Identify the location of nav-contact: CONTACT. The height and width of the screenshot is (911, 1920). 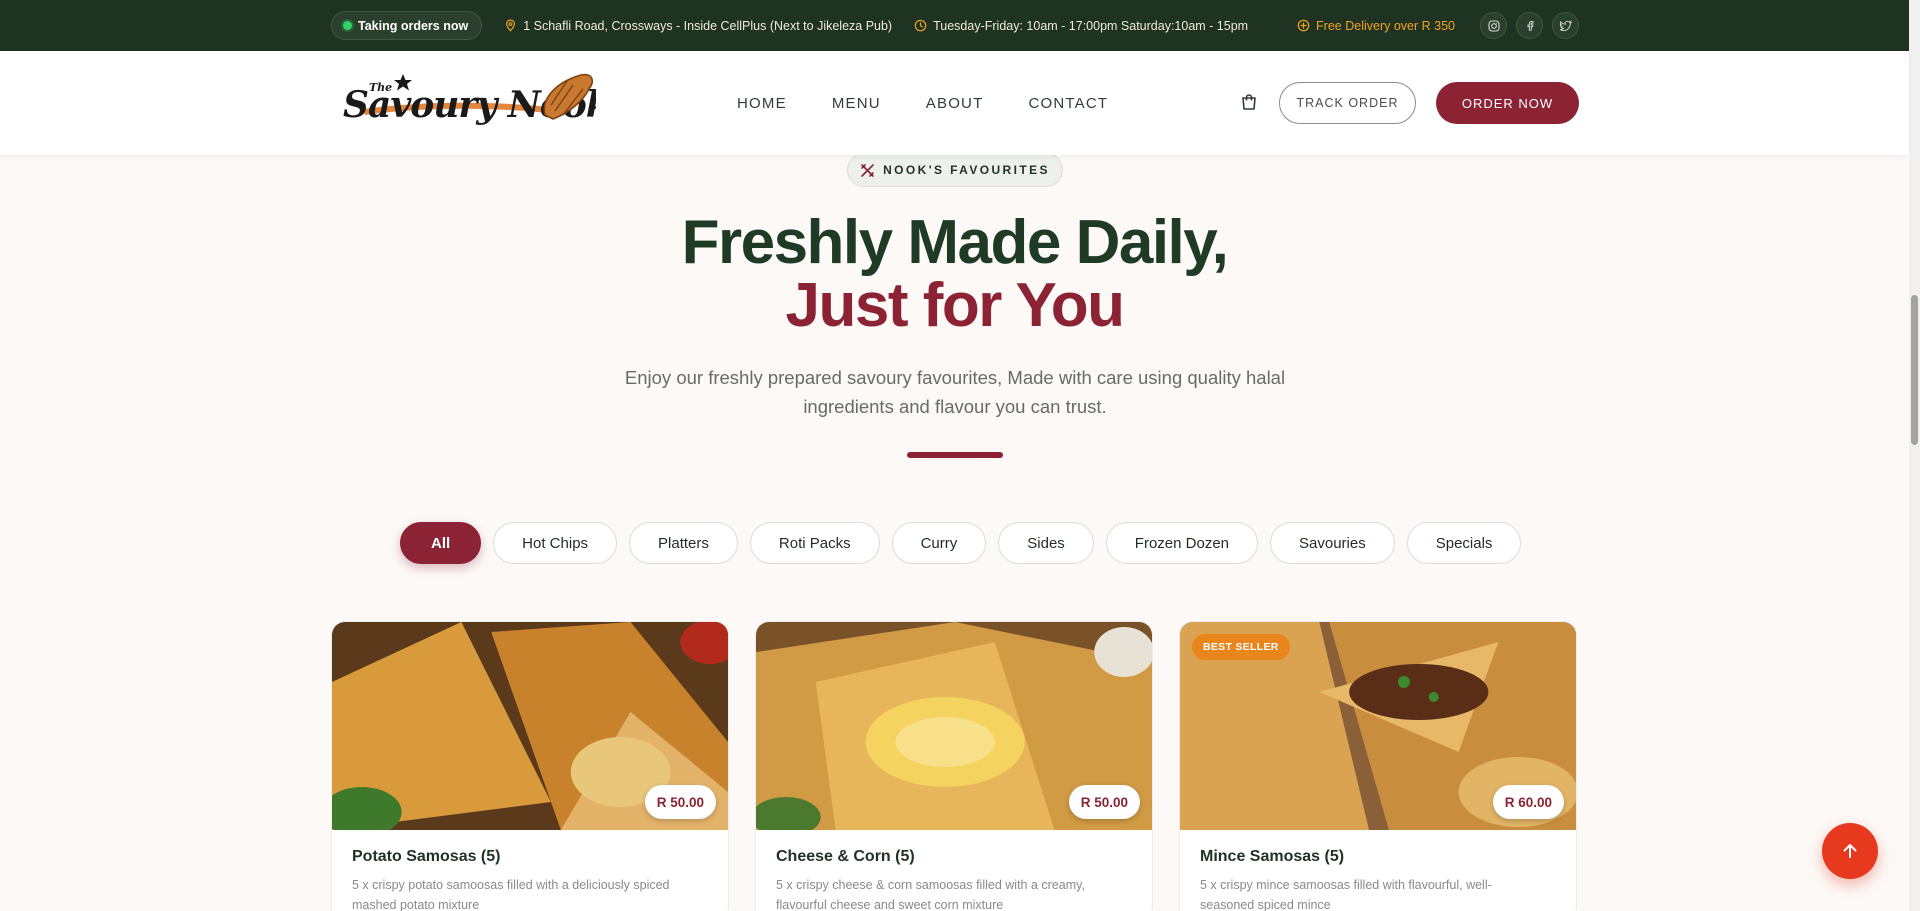
(1068, 103).